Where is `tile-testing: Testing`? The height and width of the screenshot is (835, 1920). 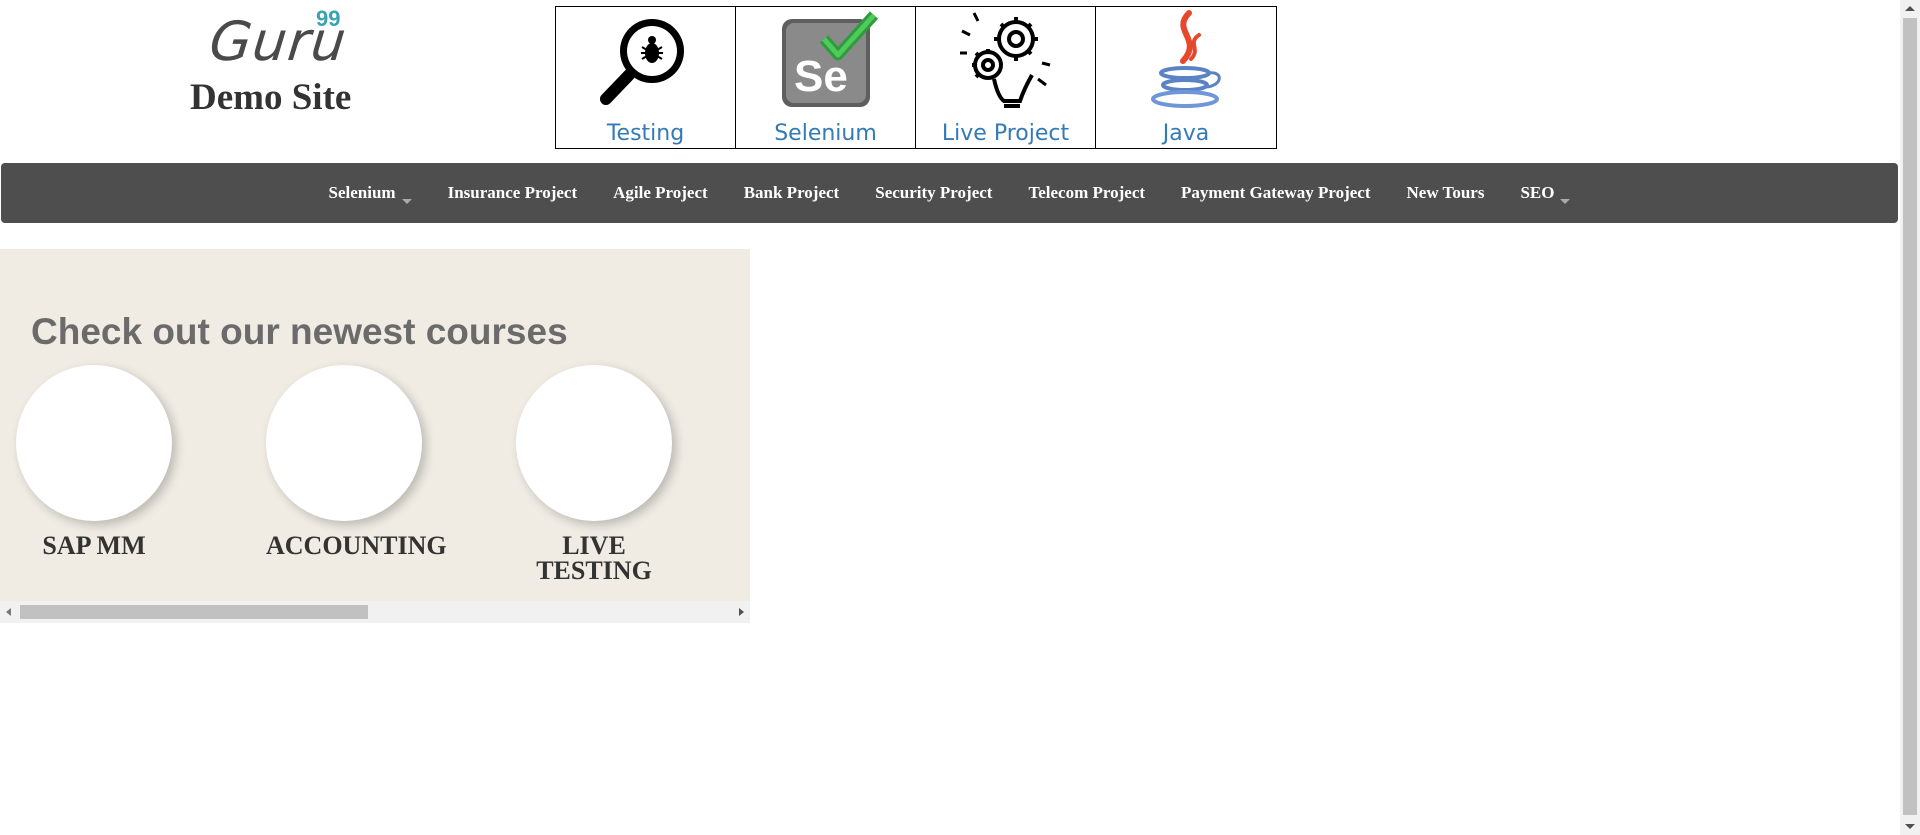 tile-testing: Testing is located at coordinates (646, 77).